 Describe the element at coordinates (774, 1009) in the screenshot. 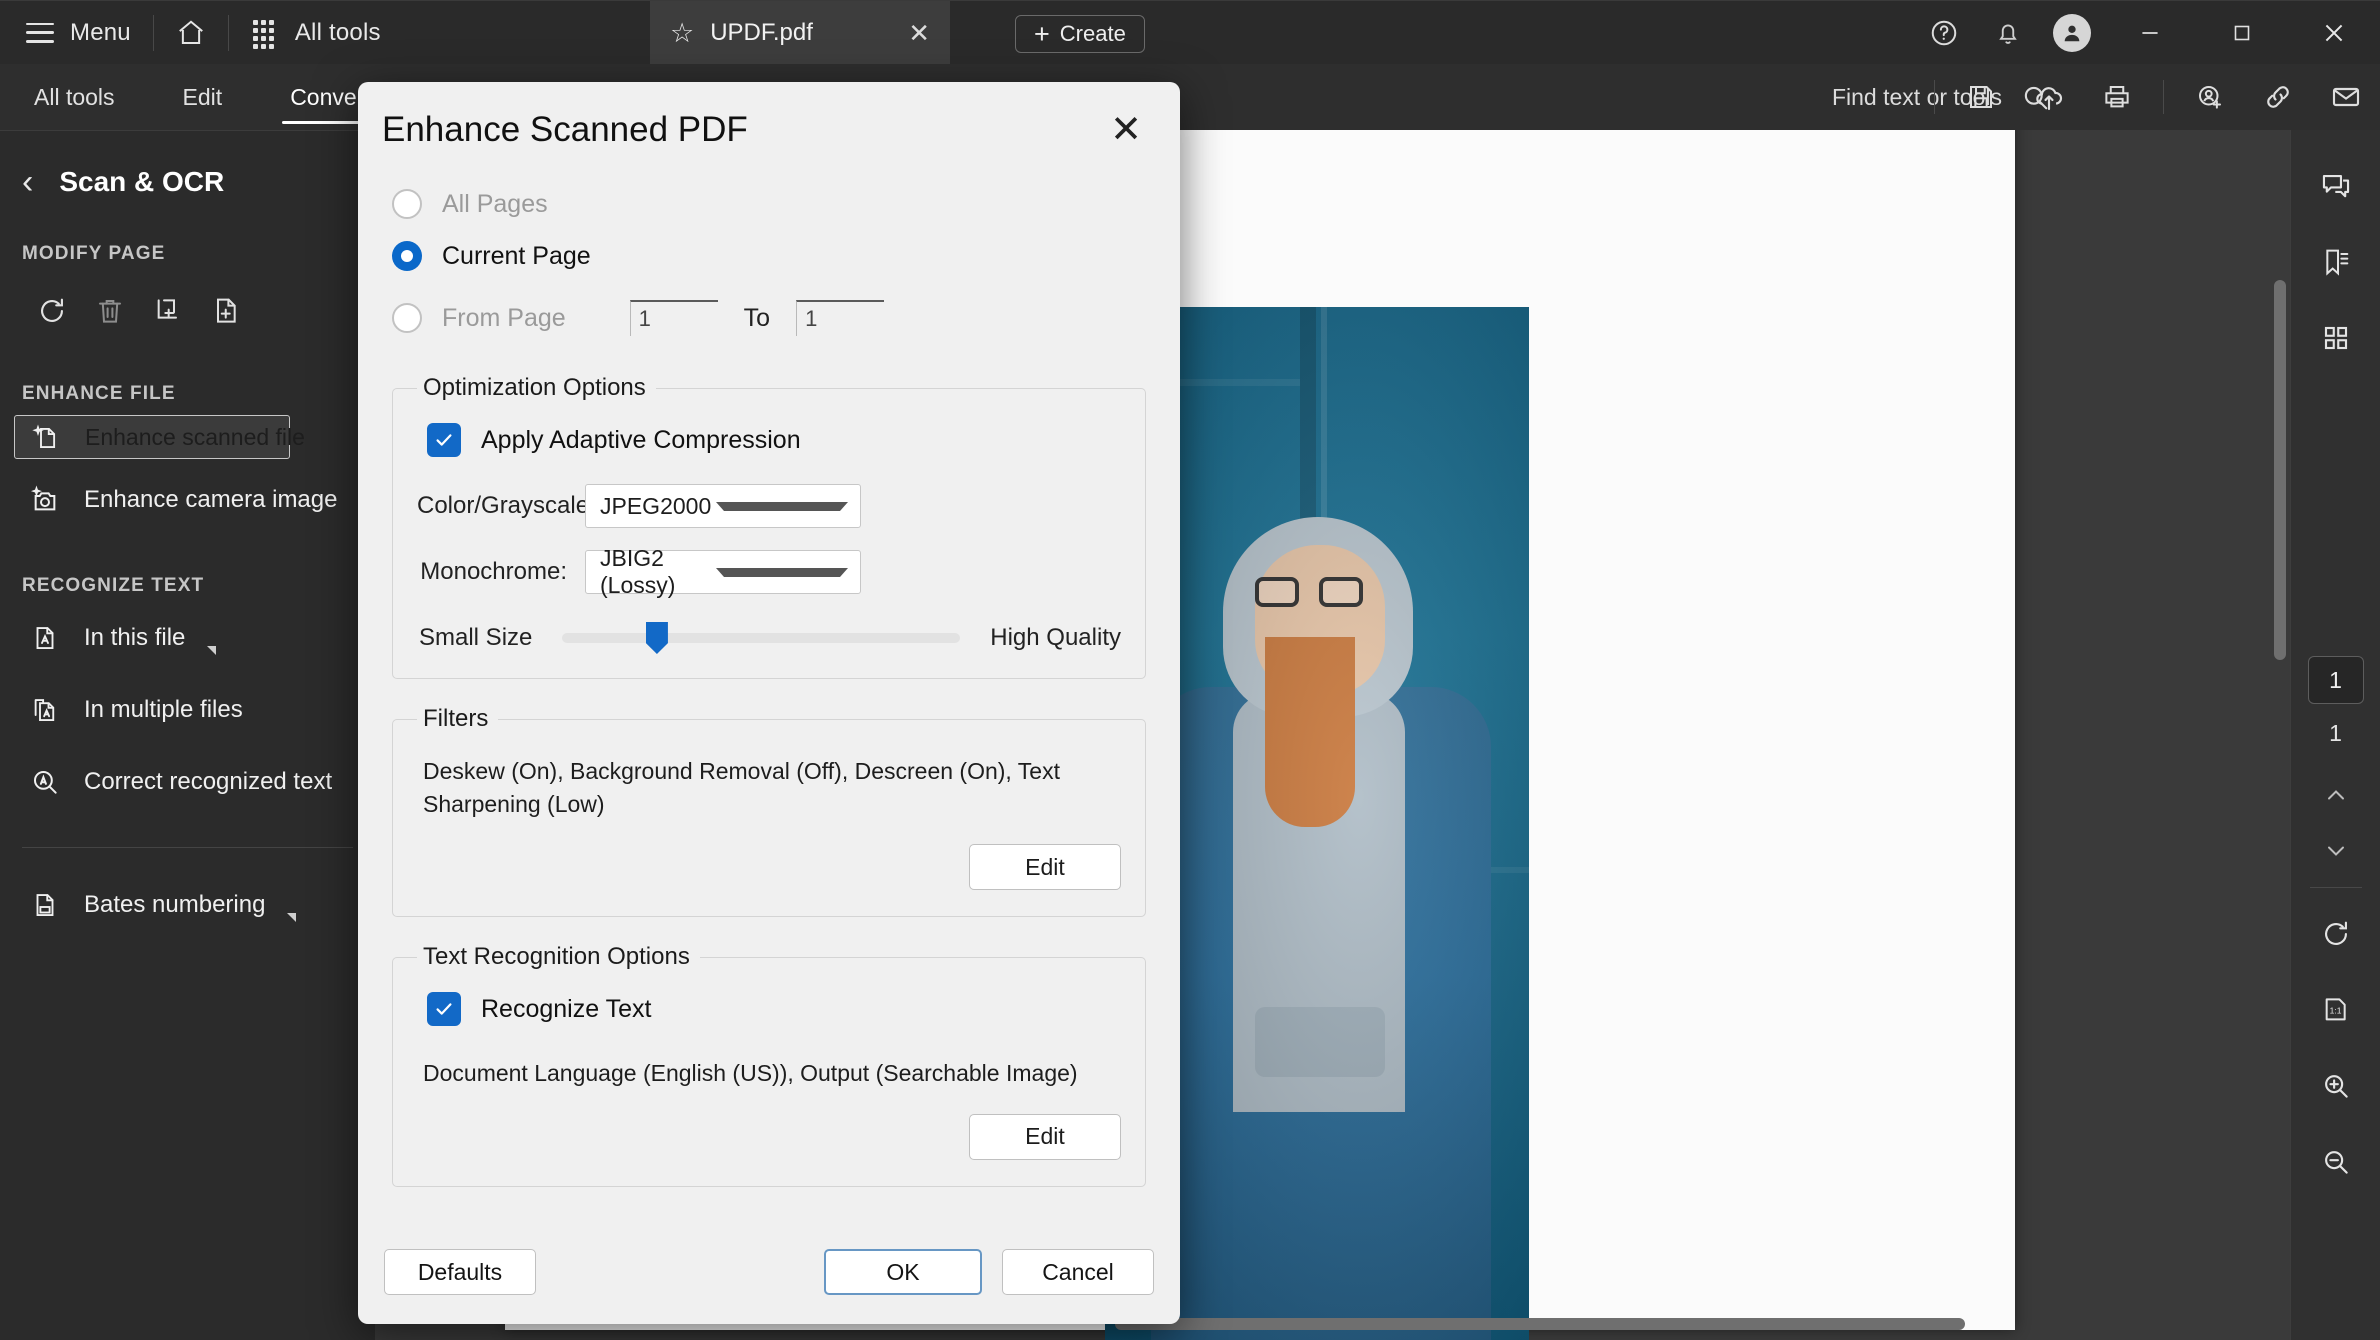

I see `checkbox-recognize-text: Recognize Text` at that location.